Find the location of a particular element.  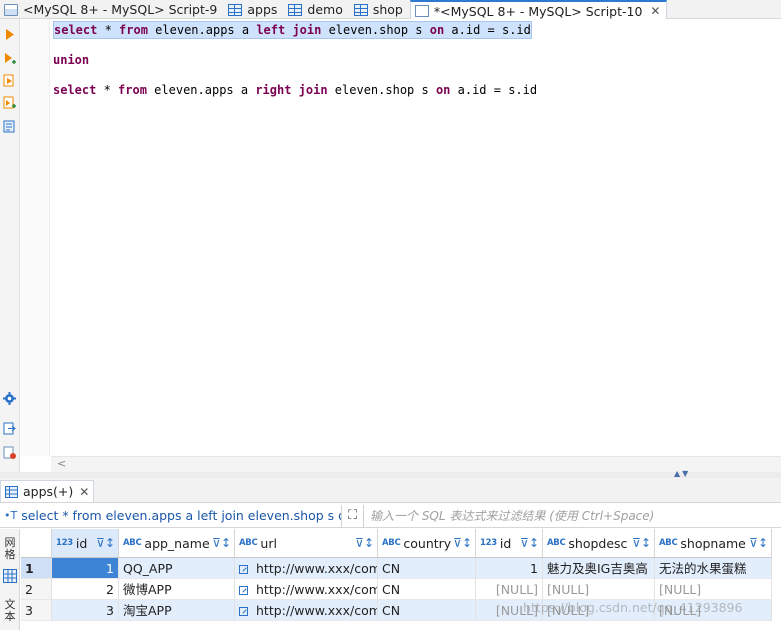

tab-script-10: *<MySQL 8+ - MySQL> Script-10 ✕ is located at coordinates (538, 10).